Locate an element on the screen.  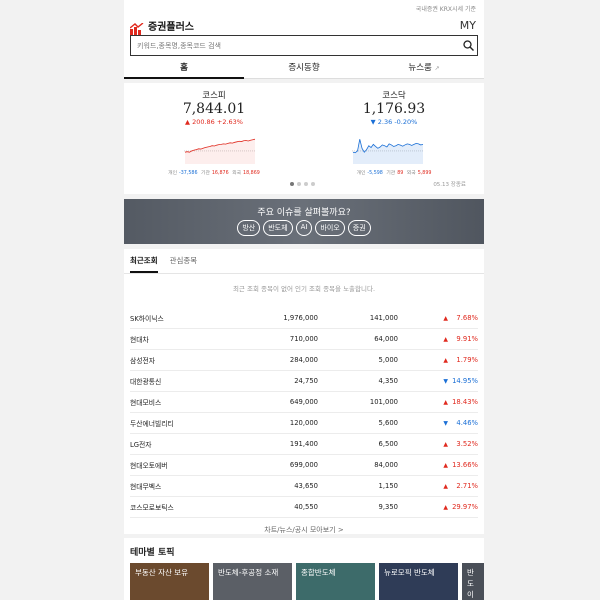
tab-home: 홈 is located at coordinates (184, 69).